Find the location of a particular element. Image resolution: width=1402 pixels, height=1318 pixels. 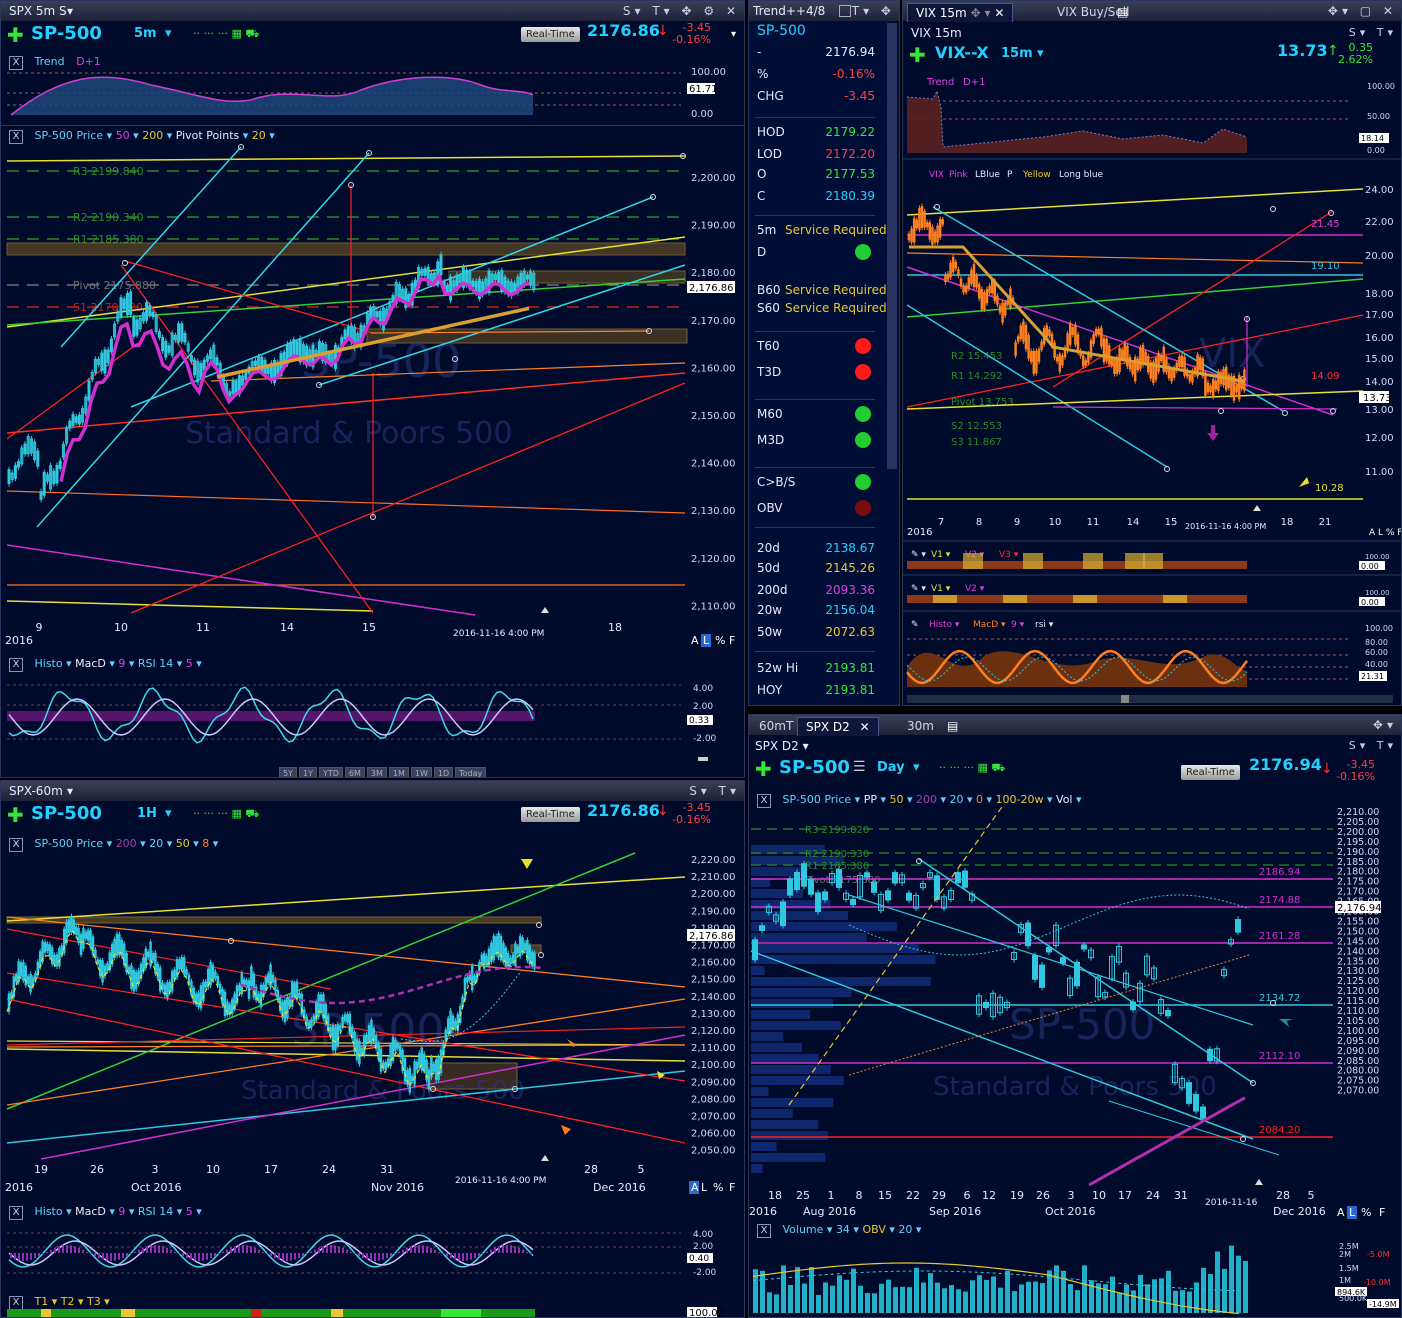

watch-signal-row: D is located at coordinates (816, 253).